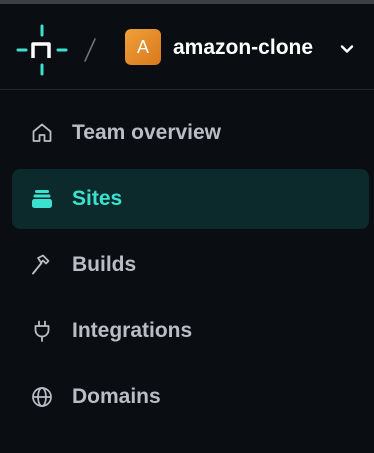 This screenshot has height=453, width=374. What do you see at coordinates (104, 264) in the screenshot?
I see `sidebar-item-label: Builds` at bounding box center [104, 264].